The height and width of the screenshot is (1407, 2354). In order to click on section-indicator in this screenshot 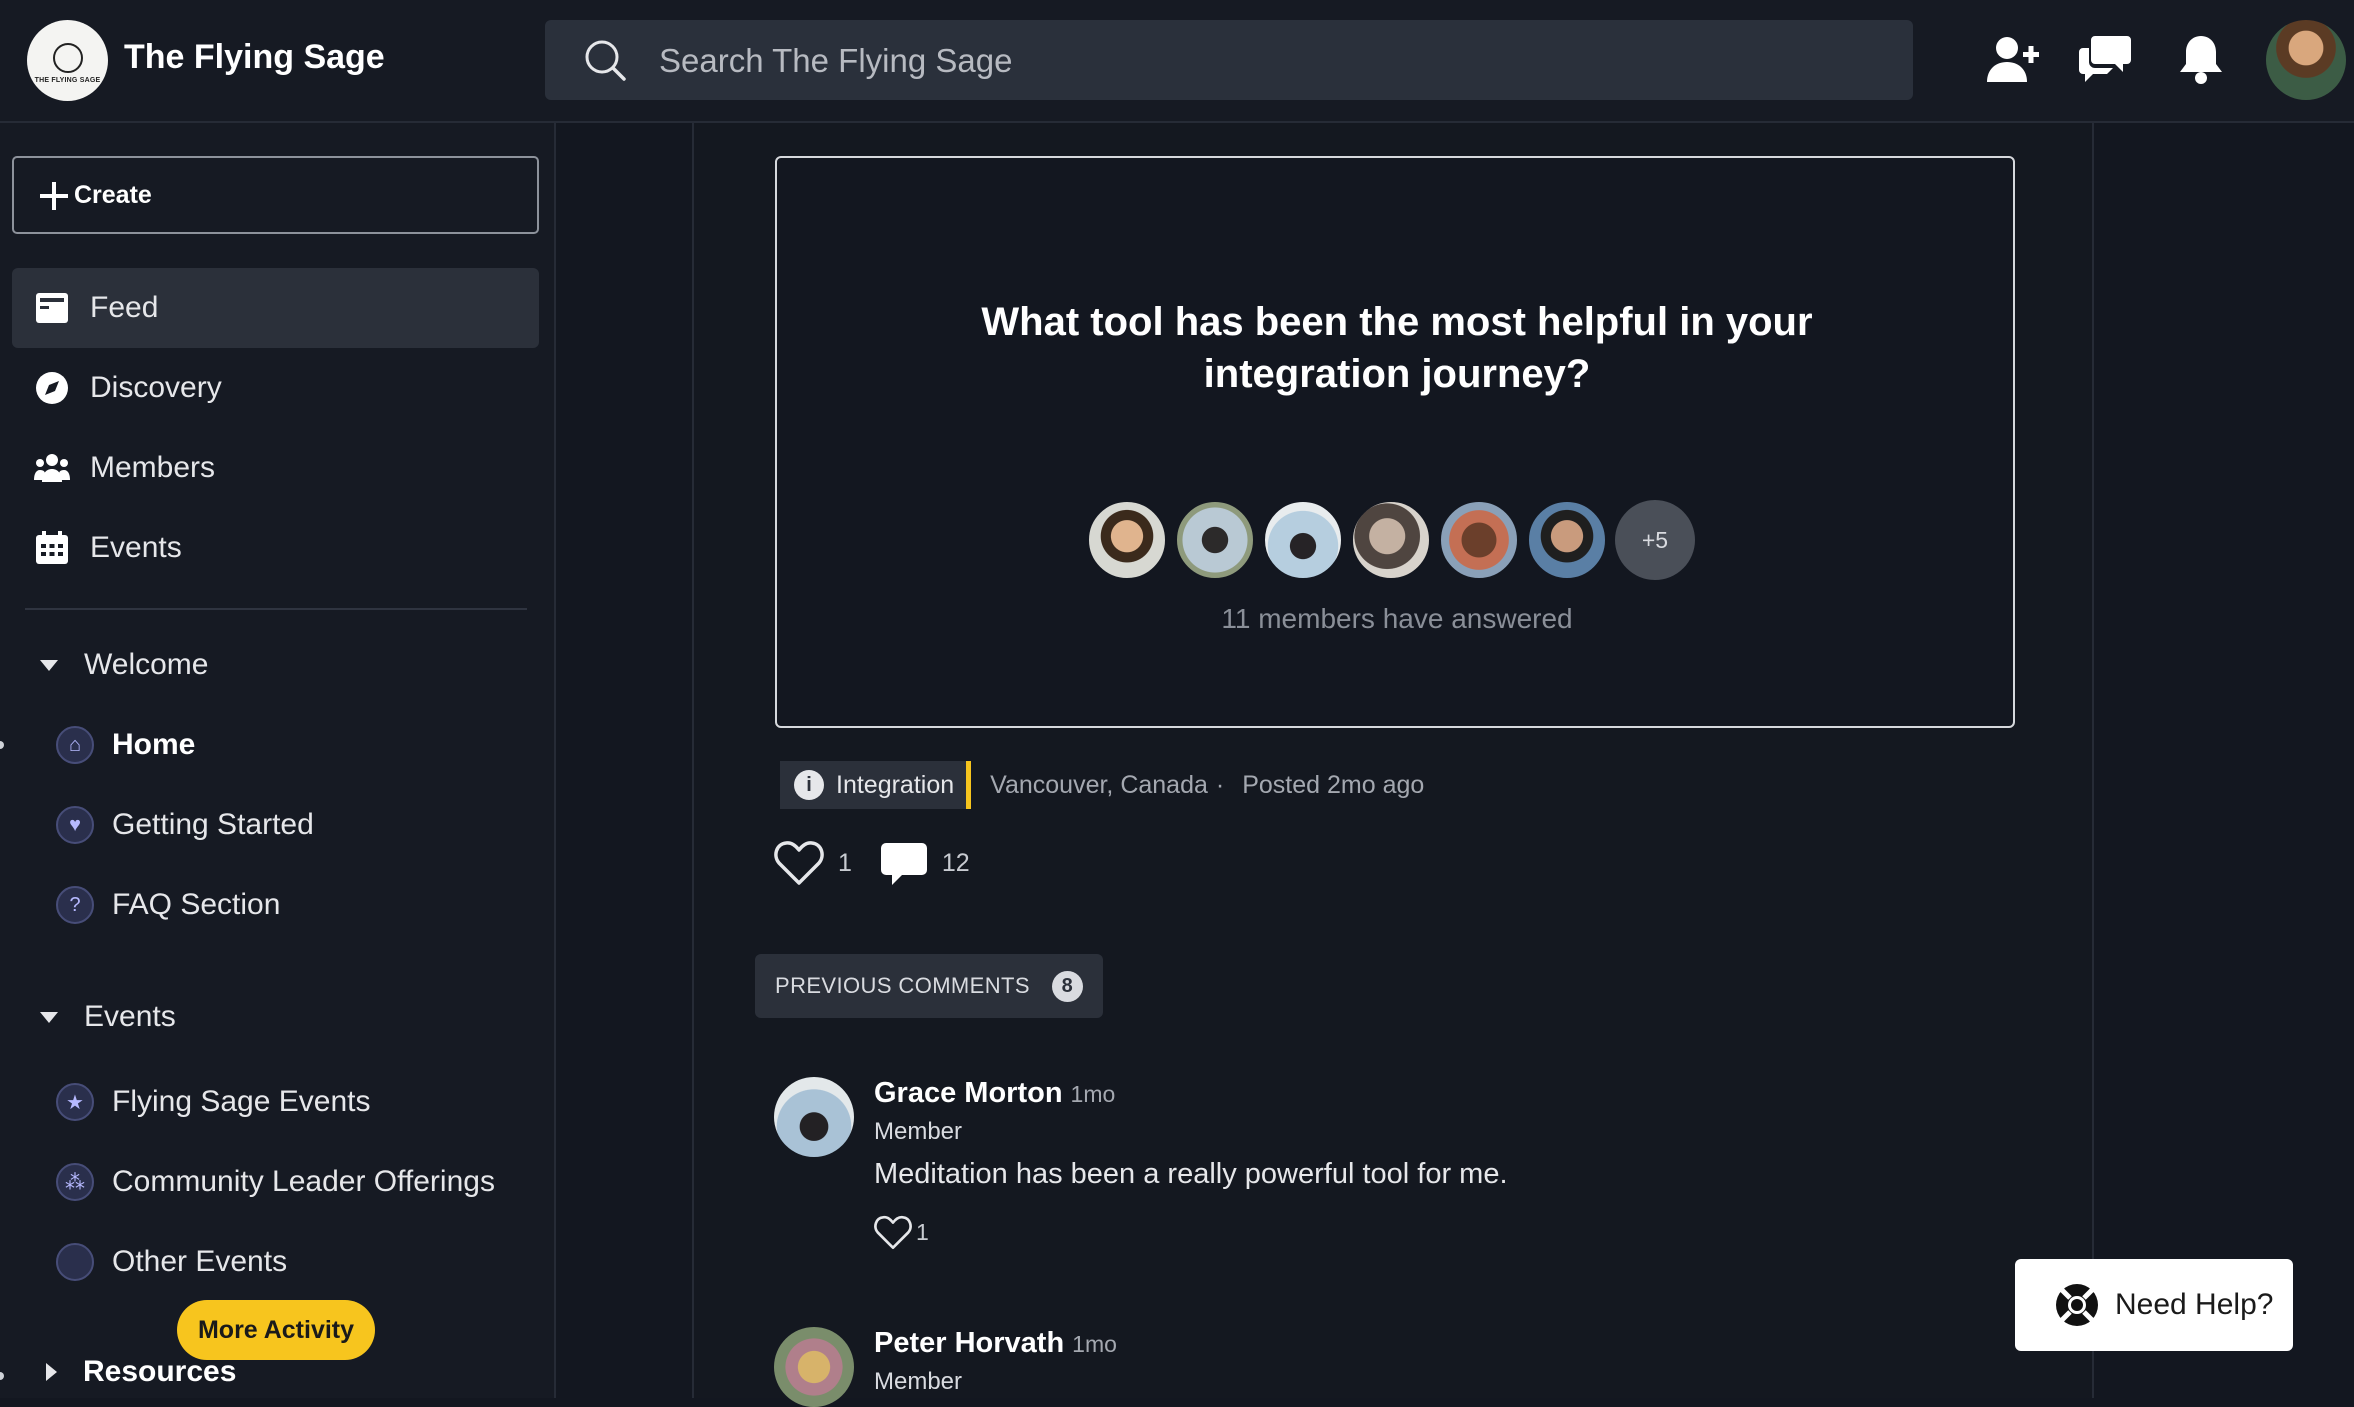, I will do `click(2, 1376)`.